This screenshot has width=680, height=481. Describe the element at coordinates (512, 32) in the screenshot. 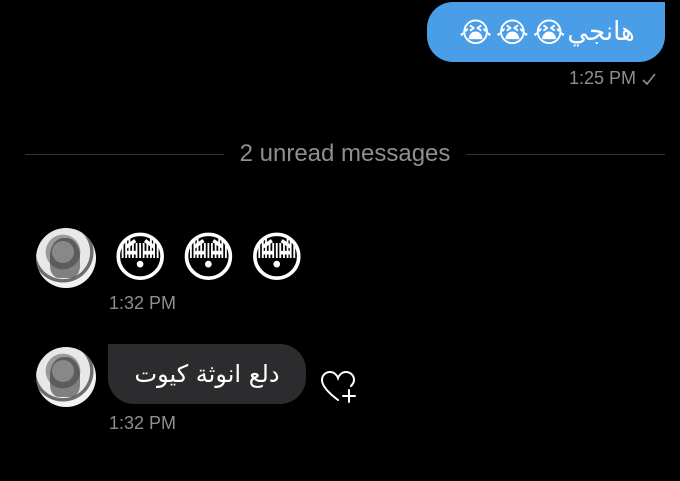

I see `crying-emoji-2: 😭` at that location.